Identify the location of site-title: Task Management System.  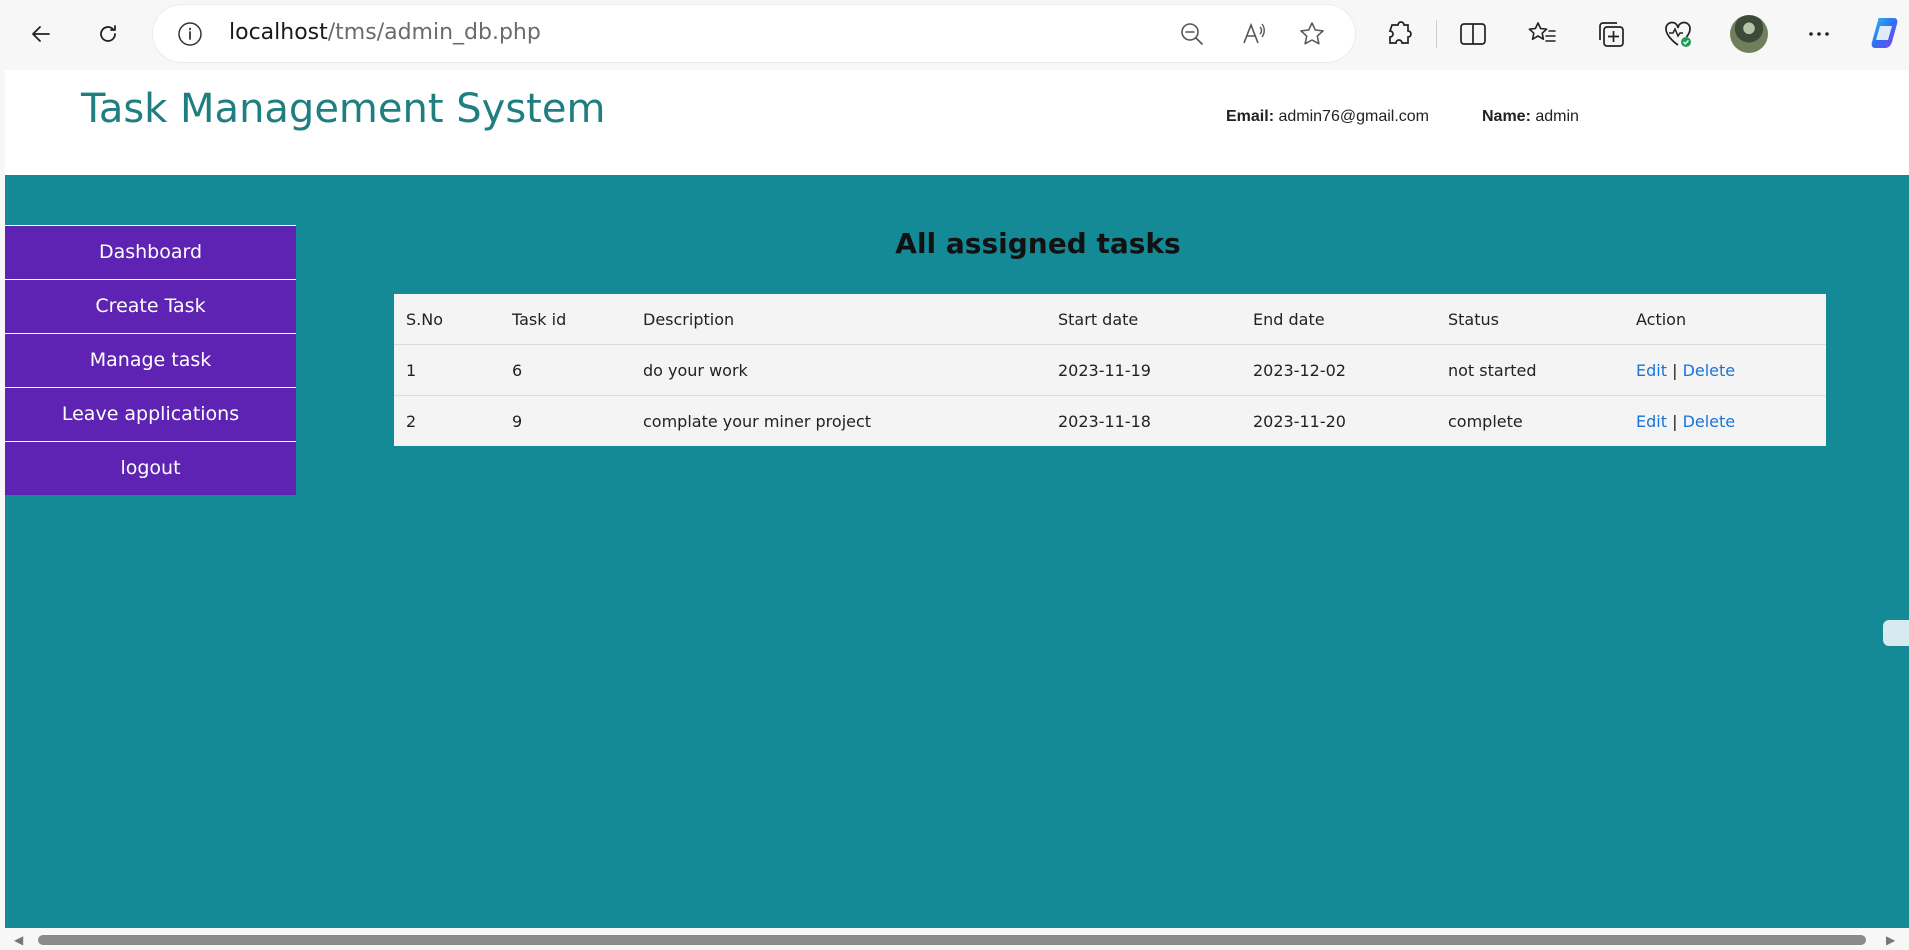
(343, 109).